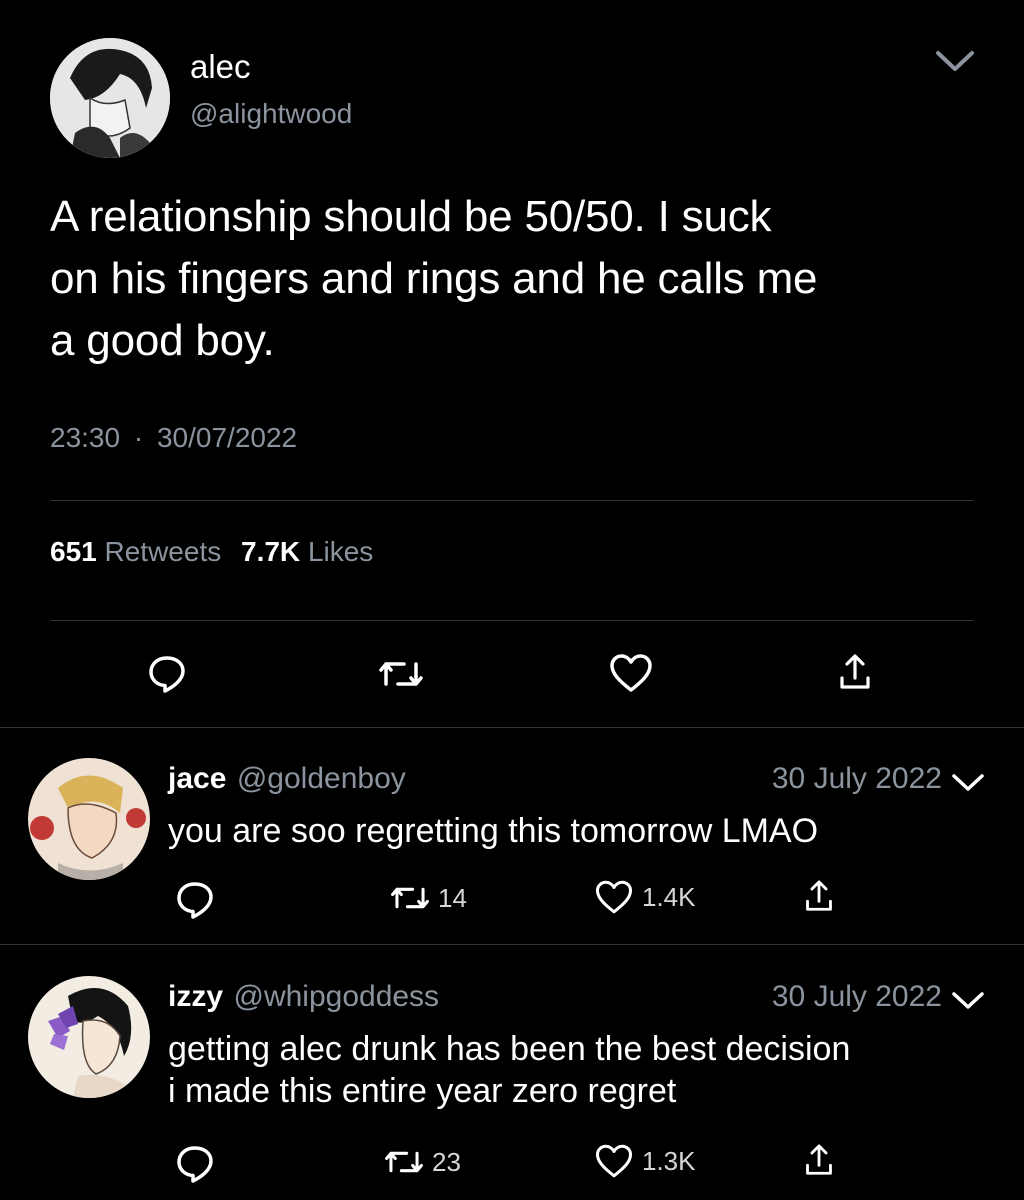 The image size is (1024, 1200). What do you see at coordinates (446, 1161) in the screenshot?
I see `retweet-count: 23` at bounding box center [446, 1161].